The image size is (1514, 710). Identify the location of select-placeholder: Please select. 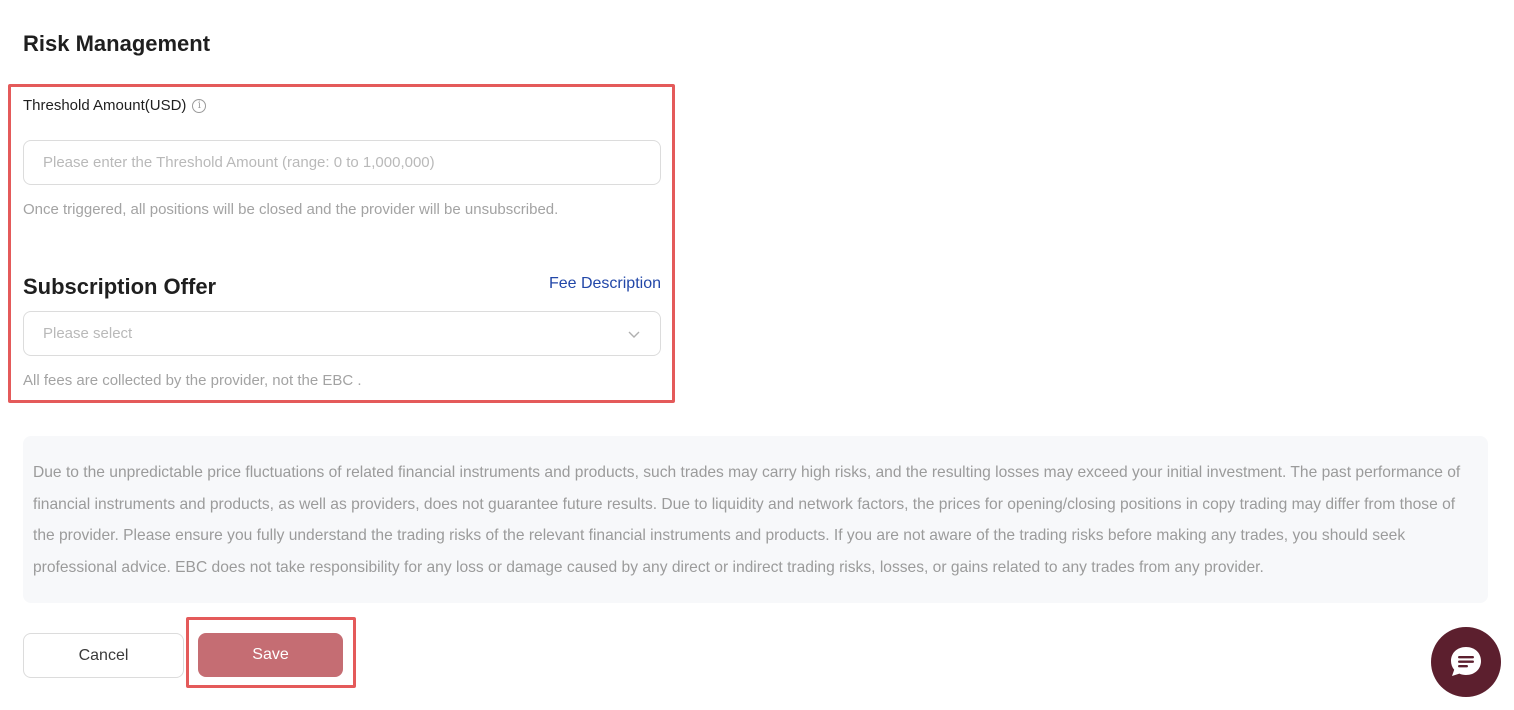
(88, 333).